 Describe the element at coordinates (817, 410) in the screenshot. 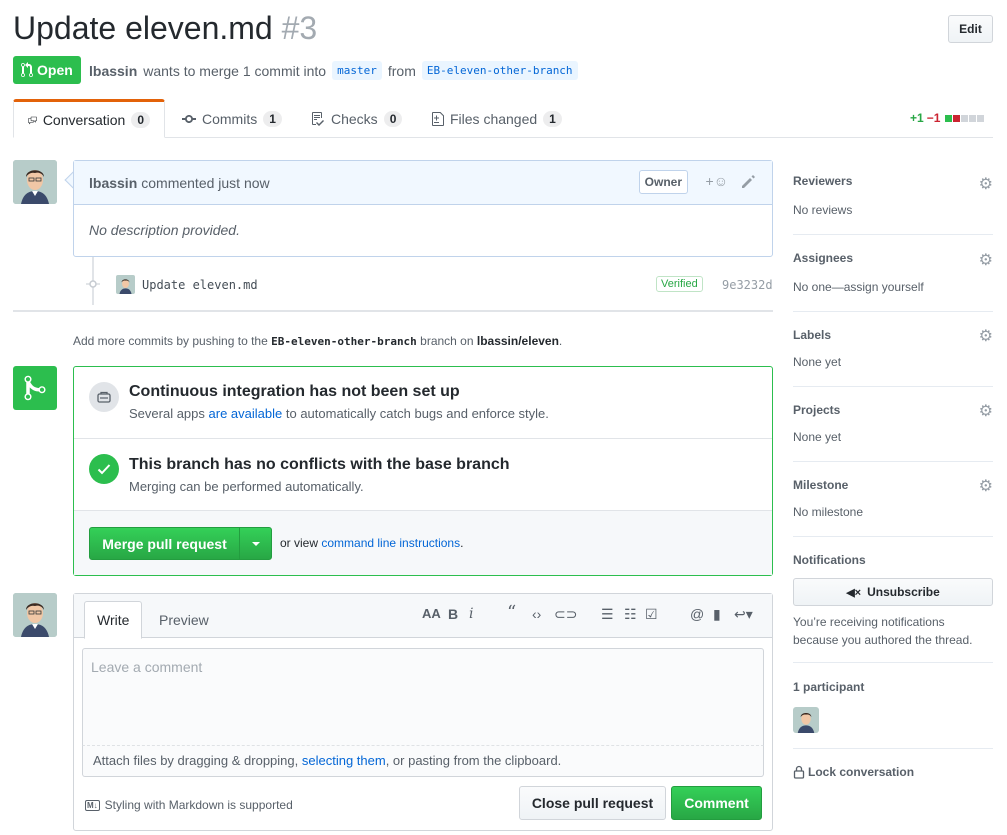

I see `projects-label: Projects` at that location.